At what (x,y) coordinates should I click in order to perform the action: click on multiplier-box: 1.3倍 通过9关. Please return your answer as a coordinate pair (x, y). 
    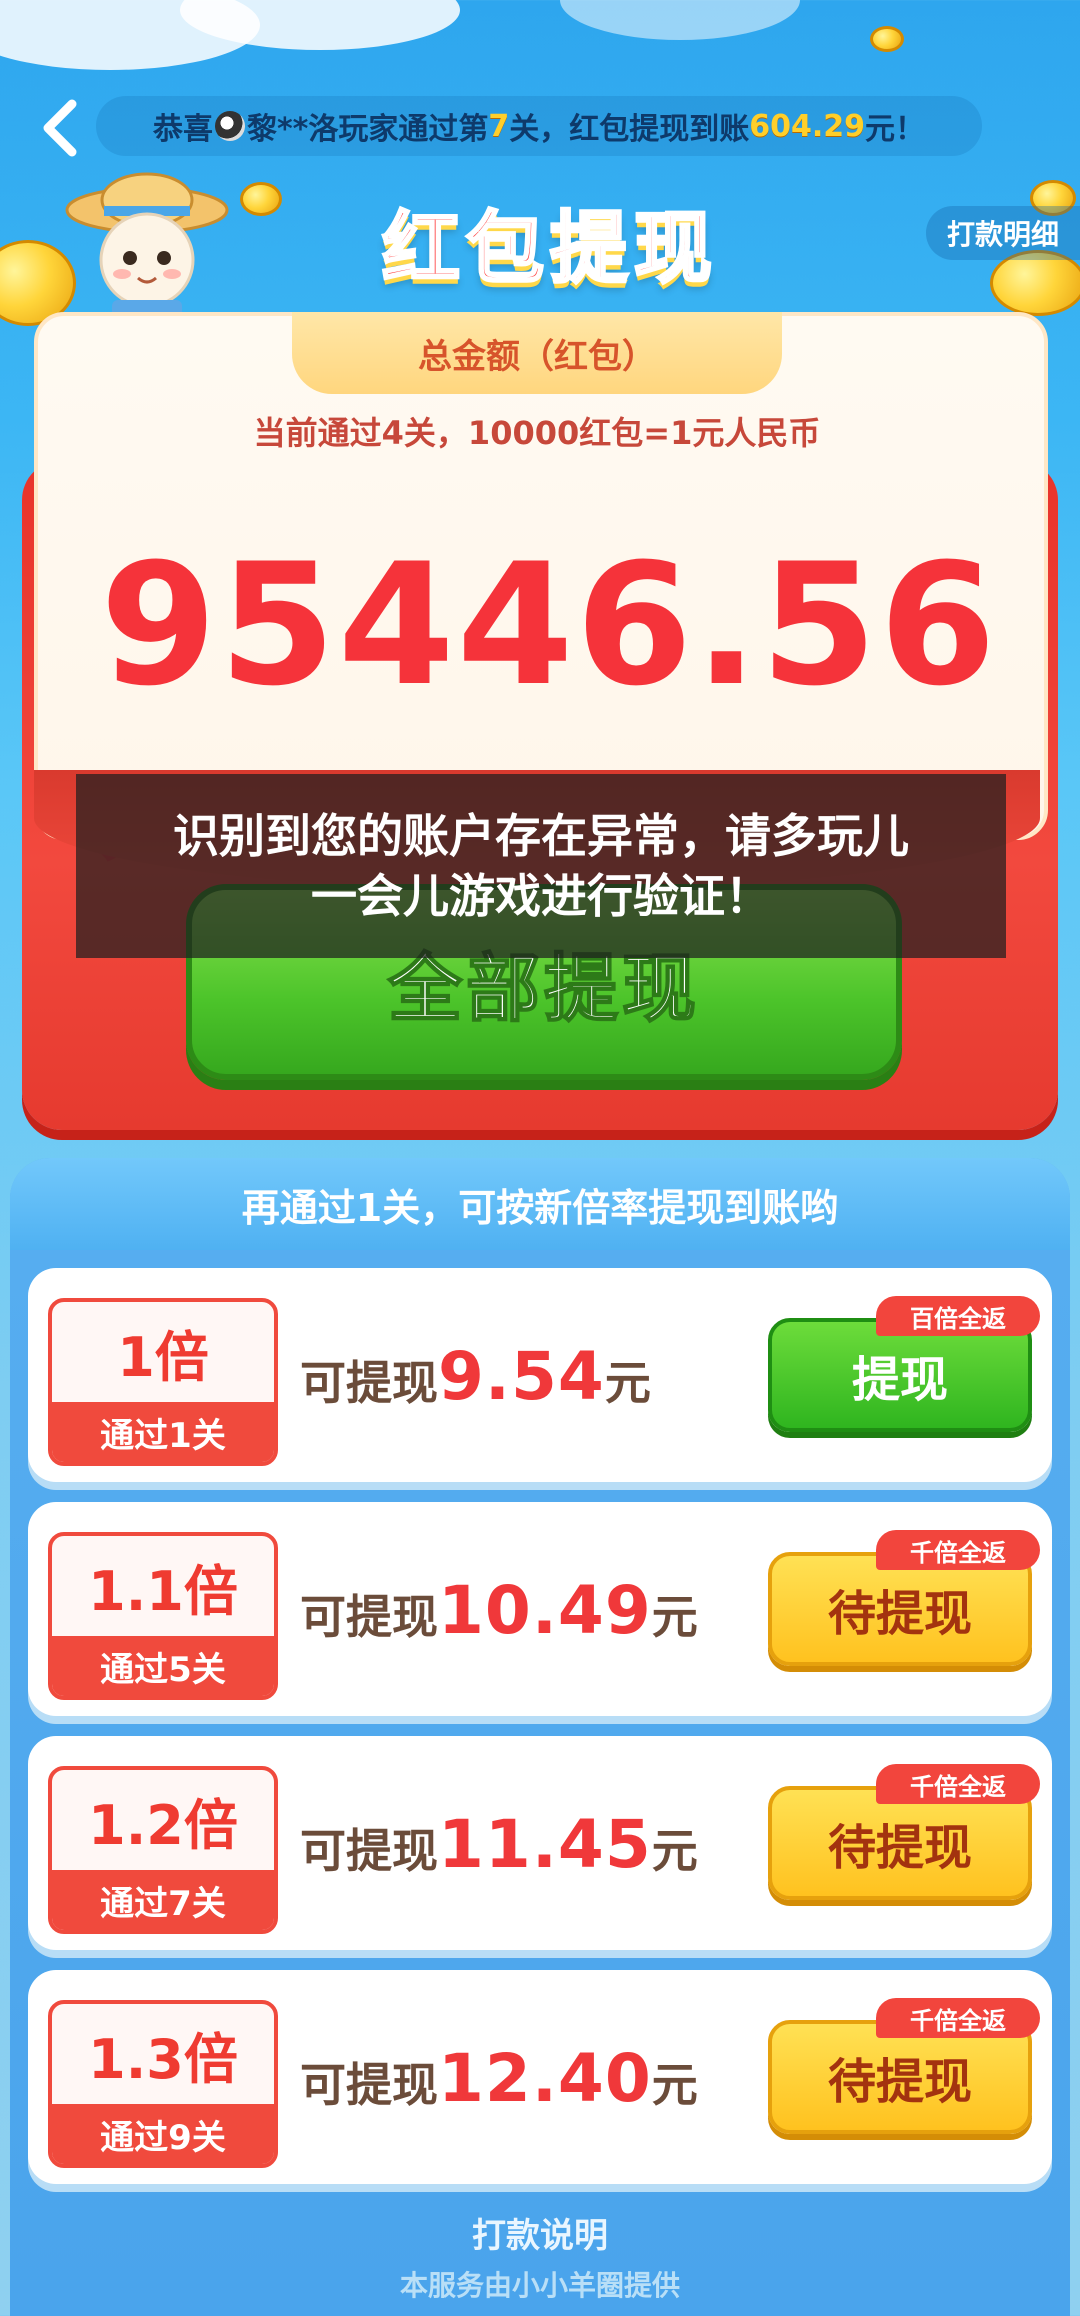
    Looking at the image, I should click on (163, 2084).